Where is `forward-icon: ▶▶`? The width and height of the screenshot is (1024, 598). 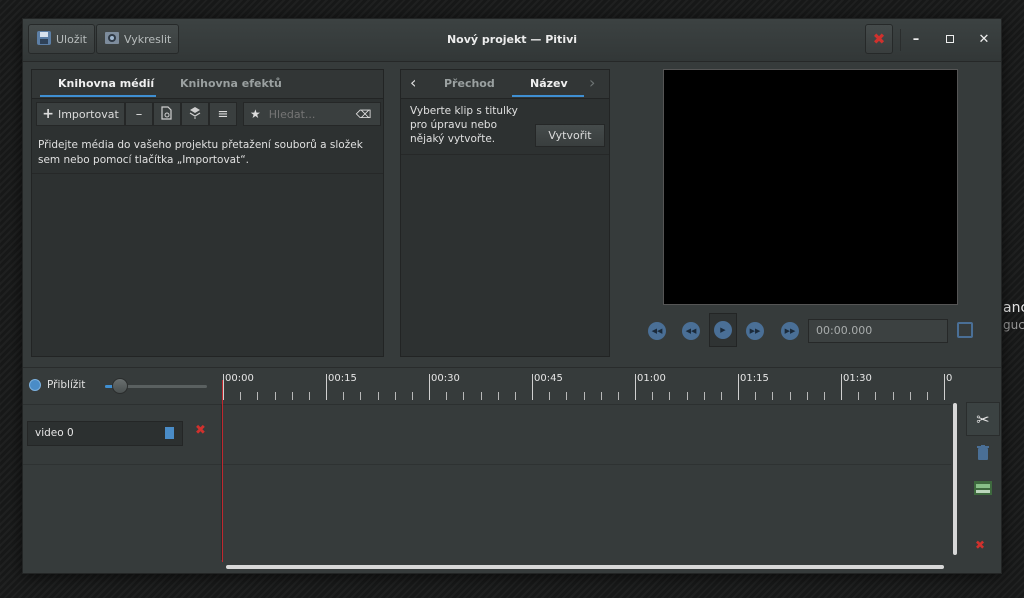 forward-icon: ▶▶ is located at coordinates (755, 331).